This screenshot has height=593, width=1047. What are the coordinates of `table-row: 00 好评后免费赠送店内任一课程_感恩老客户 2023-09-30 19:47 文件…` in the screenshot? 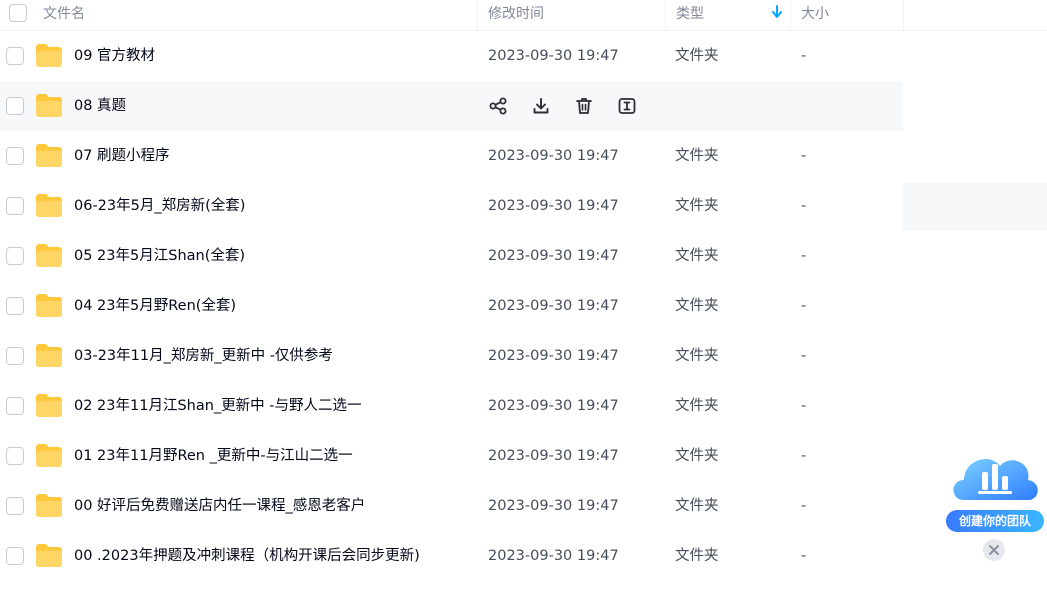 It's located at (523, 506).